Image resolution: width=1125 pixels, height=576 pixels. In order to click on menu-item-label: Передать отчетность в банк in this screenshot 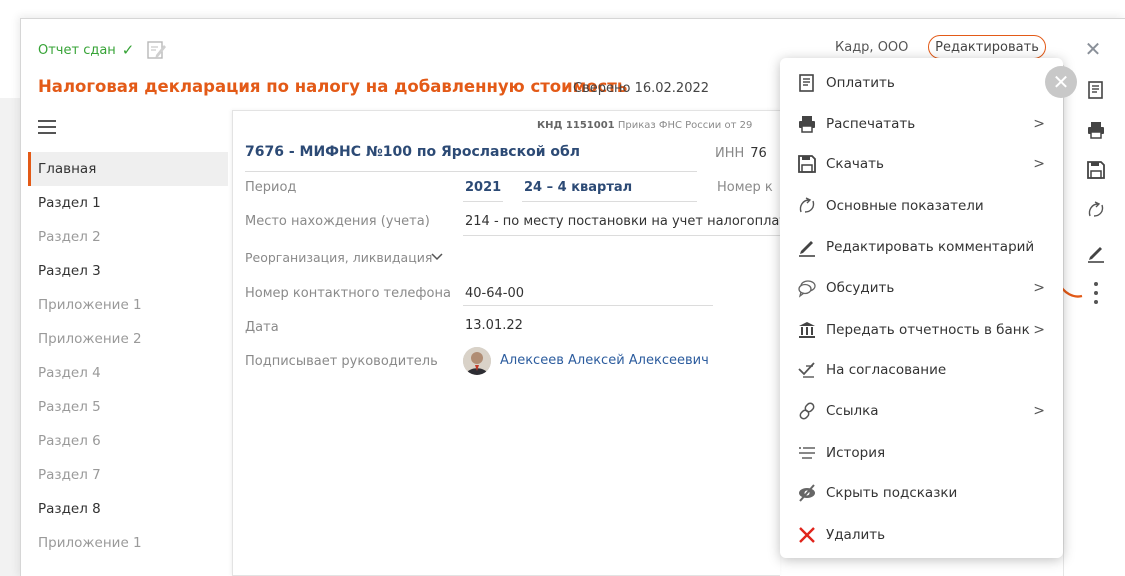, I will do `click(928, 330)`.